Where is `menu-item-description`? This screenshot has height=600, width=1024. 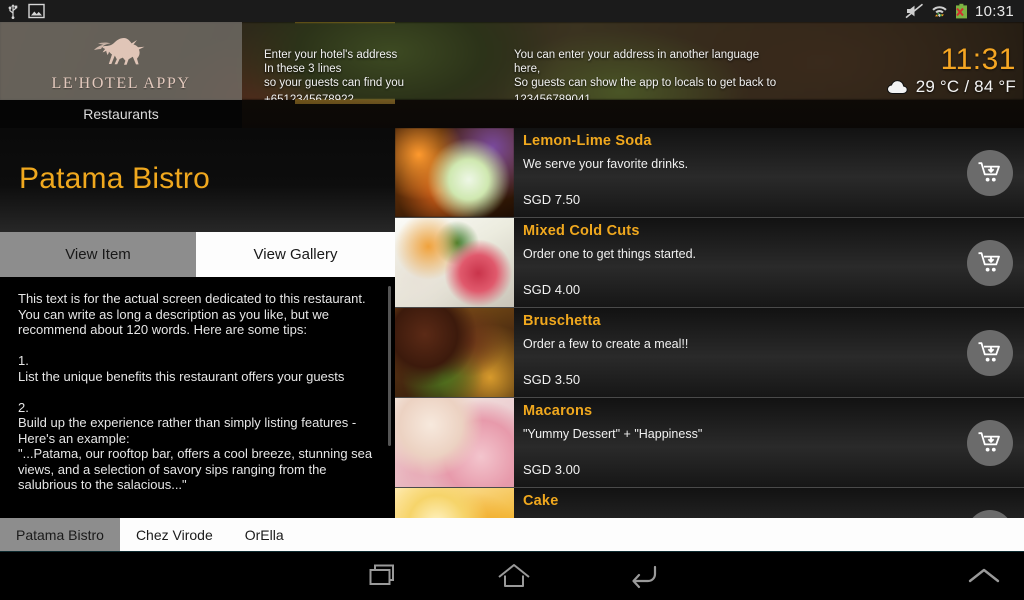 menu-item-description is located at coordinates (738, 513).